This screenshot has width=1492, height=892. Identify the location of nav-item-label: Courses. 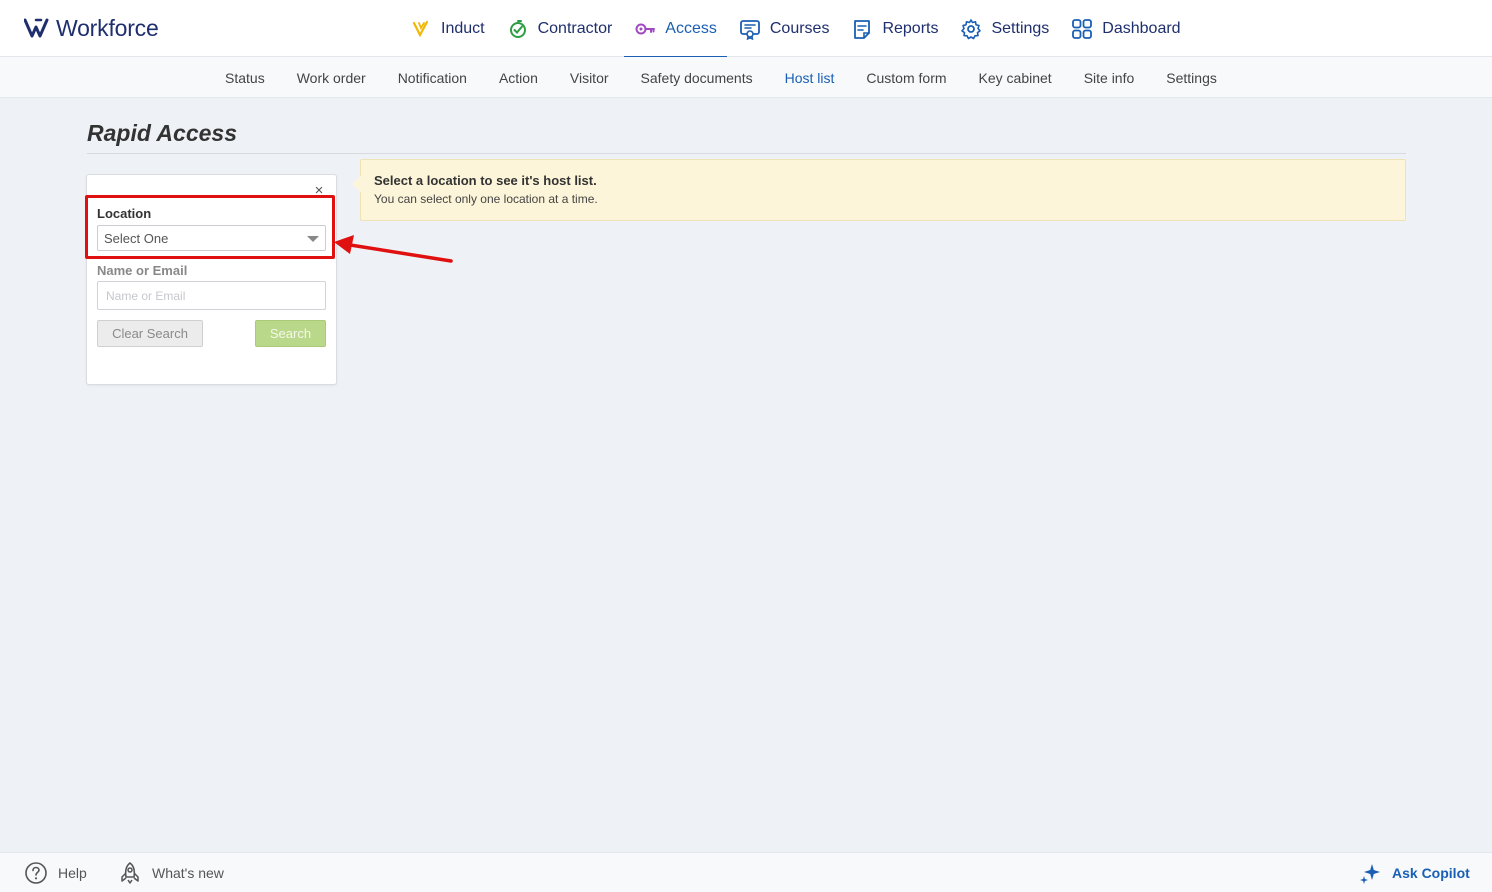
(799, 28).